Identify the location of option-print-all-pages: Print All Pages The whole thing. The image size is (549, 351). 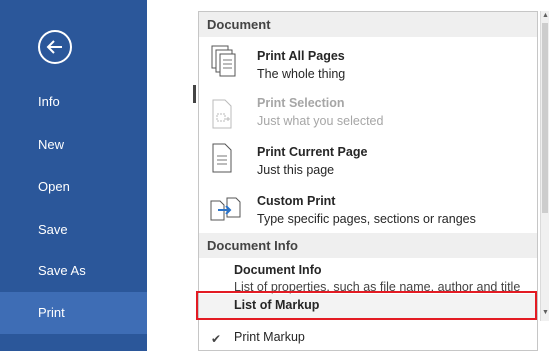
(368, 65).